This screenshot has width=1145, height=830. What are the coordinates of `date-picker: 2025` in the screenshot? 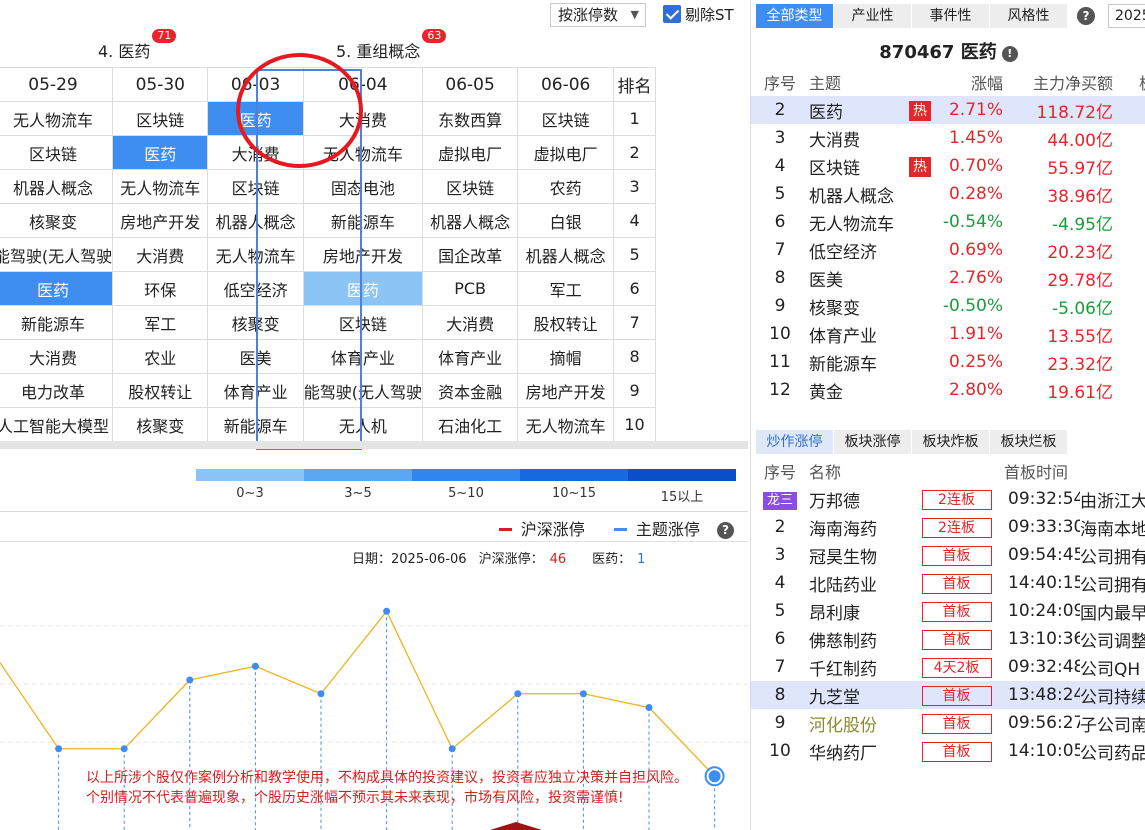 It's located at (1126, 16).